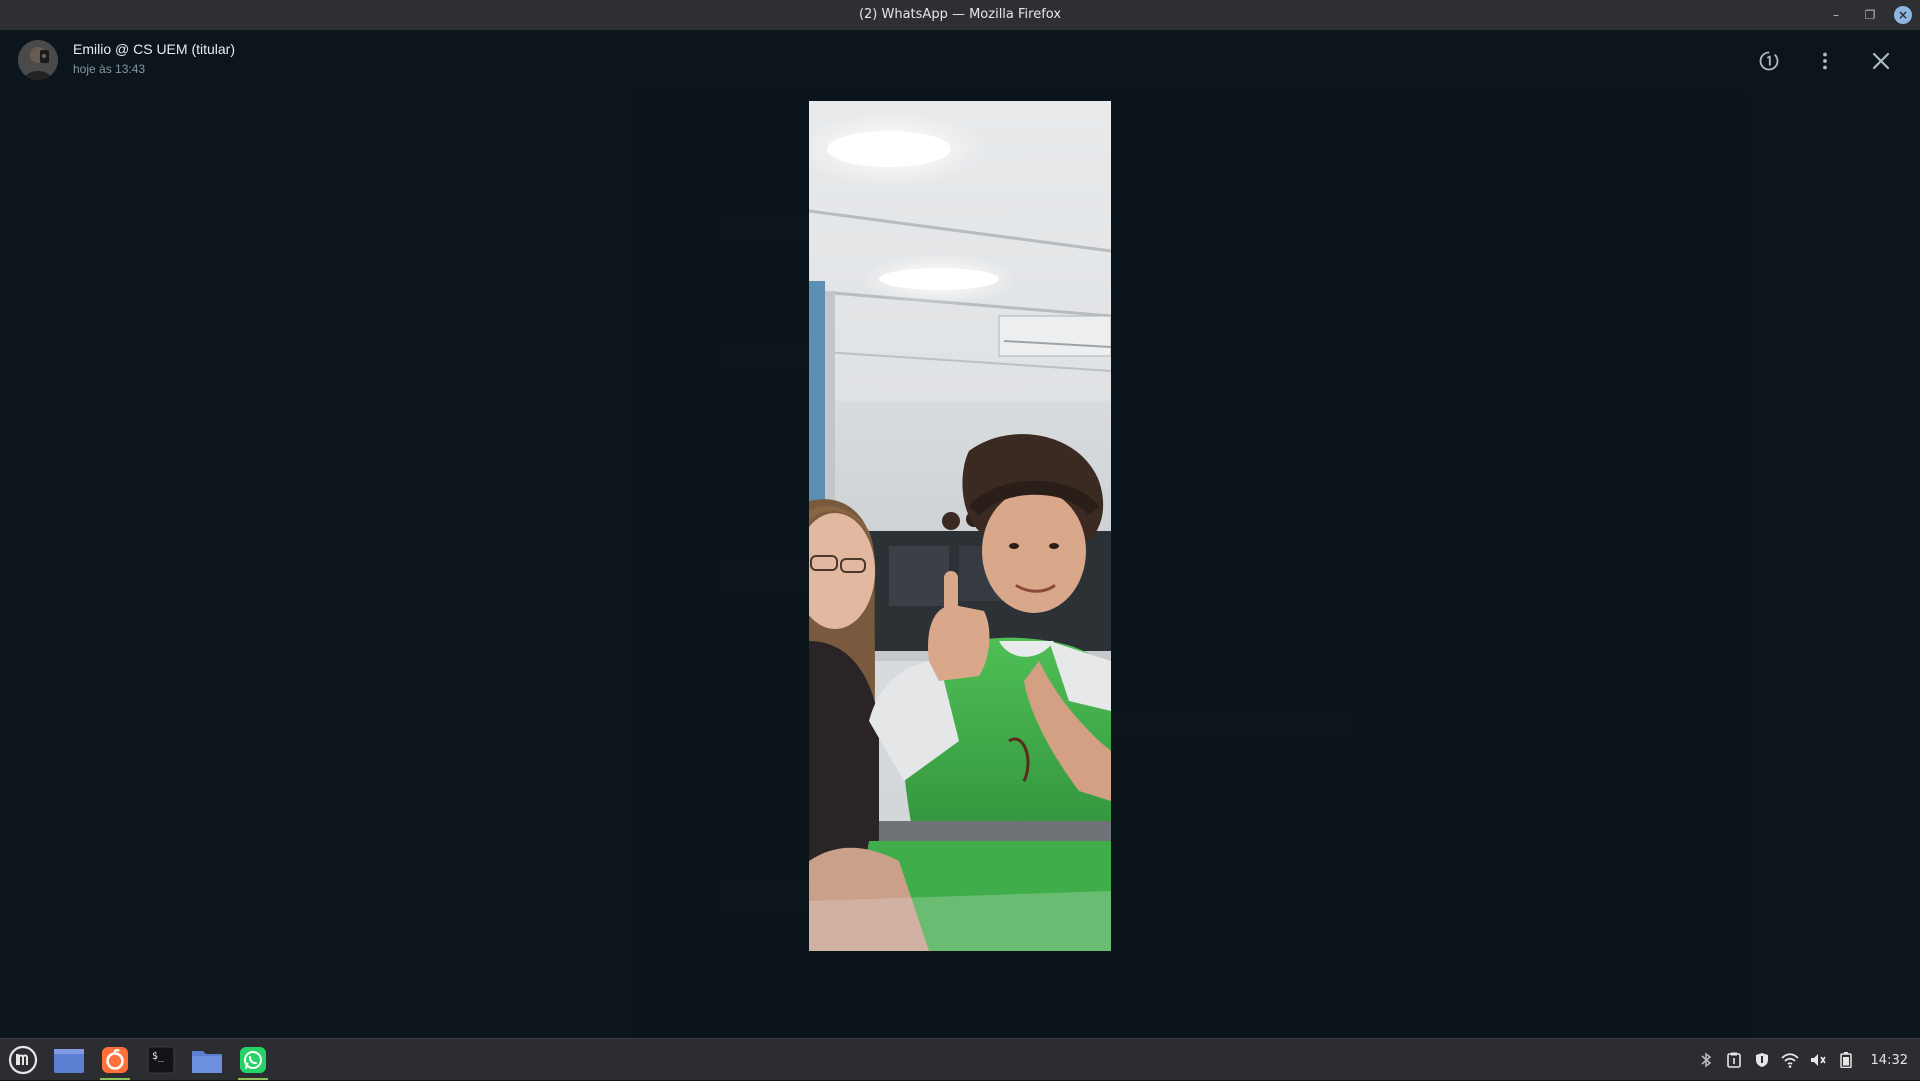 Image resolution: width=1920 pixels, height=1081 pixels. I want to click on files-icon, so click(69, 1060).